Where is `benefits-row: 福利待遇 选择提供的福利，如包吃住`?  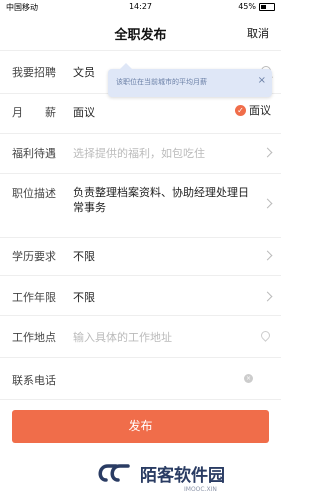
benefits-row: 福利待遇 选择提供的福利，如包吃住 is located at coordinates (140, 153).